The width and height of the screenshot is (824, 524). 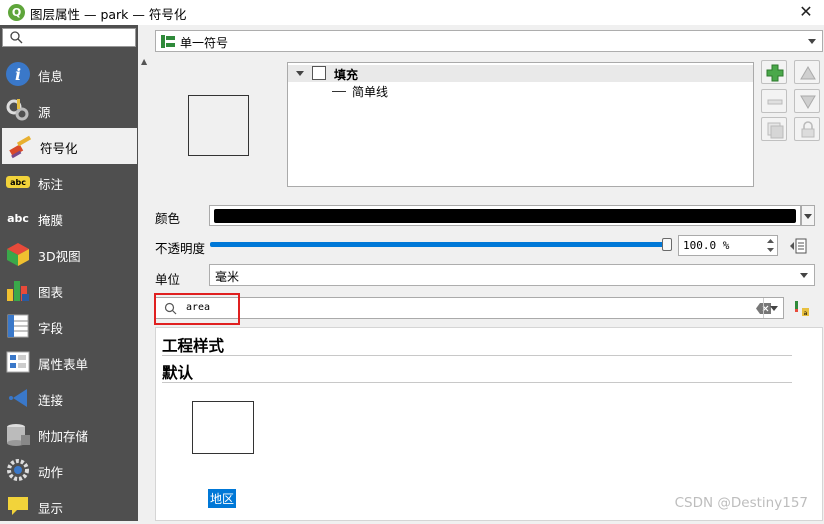 I want to click on color-swatch, so click(x=505, y=216).